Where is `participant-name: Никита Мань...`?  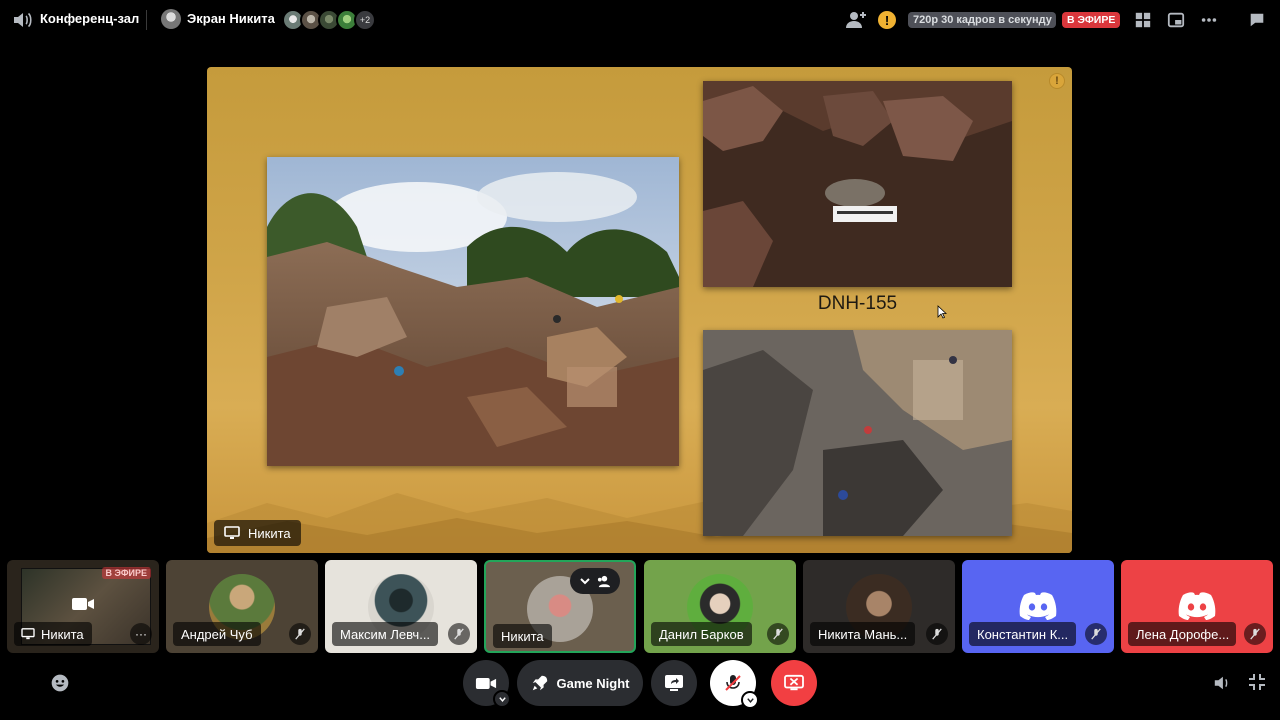 participant-name: Никита Мань... is located at coordinates (863, 634).